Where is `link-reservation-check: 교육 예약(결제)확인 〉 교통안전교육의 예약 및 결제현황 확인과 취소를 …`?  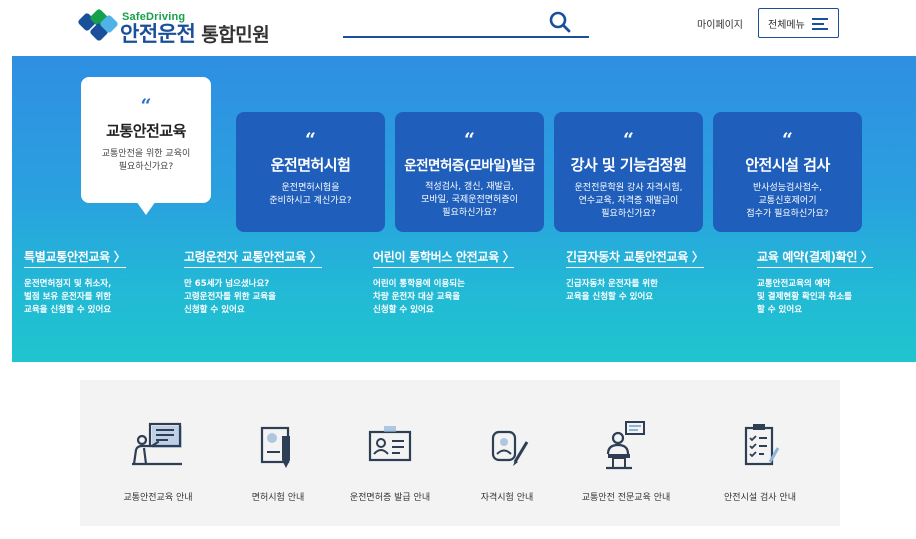 link-reservation-check: 교육 예약(결제)확인 〉 교통안전교육의 예약 및 결제현황 확인과 취소를 … is located at coordinates (815, 281).